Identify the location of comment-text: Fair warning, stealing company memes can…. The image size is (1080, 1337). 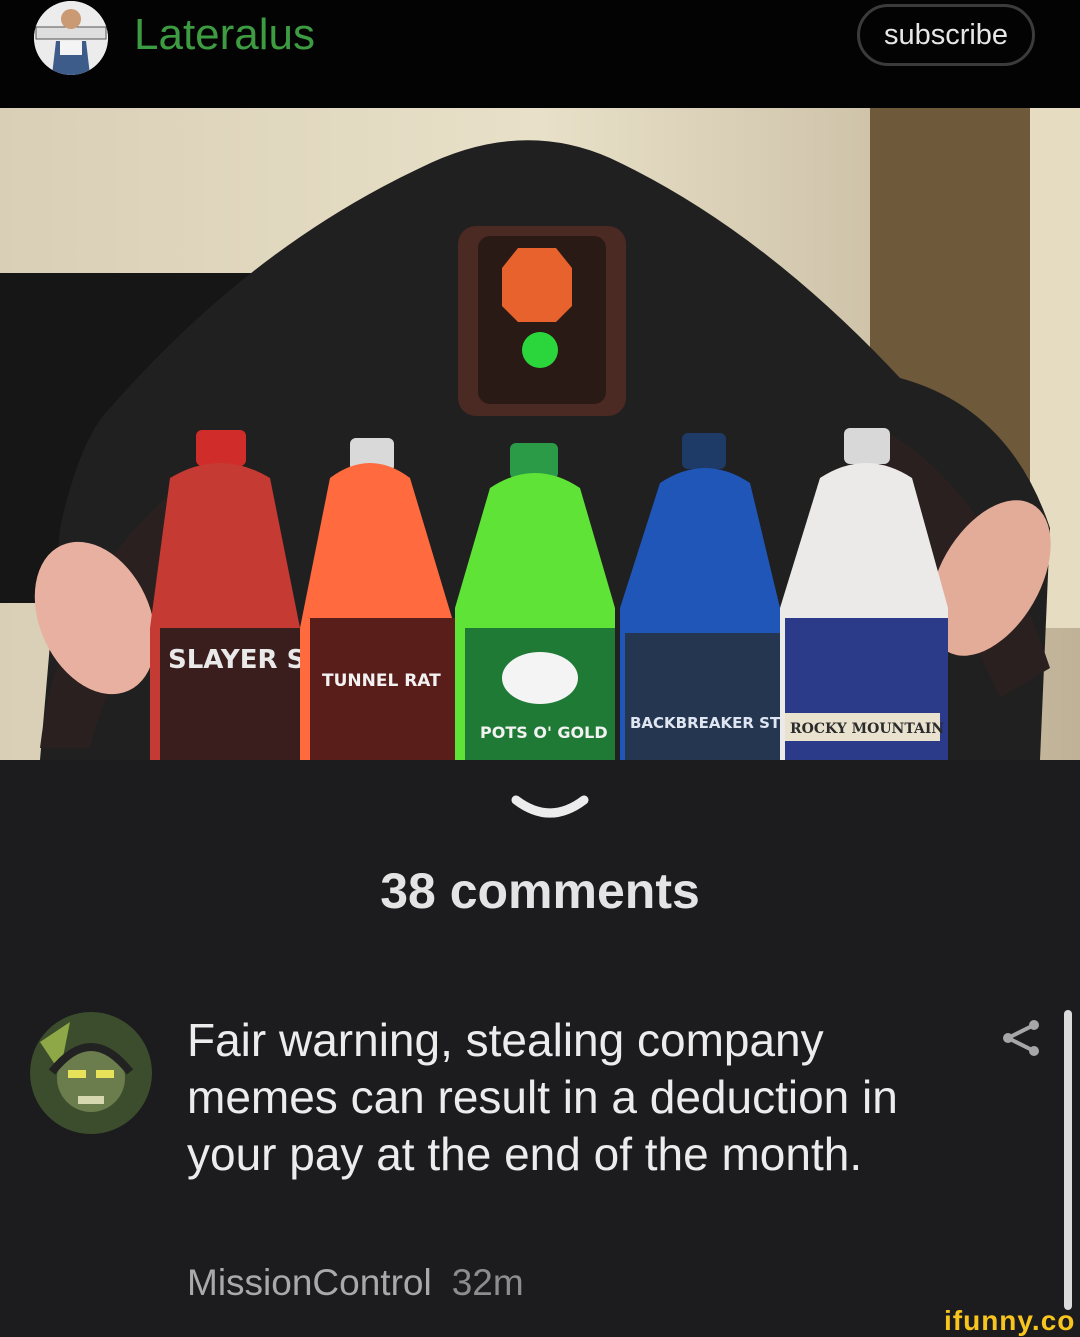
(542, 1097).